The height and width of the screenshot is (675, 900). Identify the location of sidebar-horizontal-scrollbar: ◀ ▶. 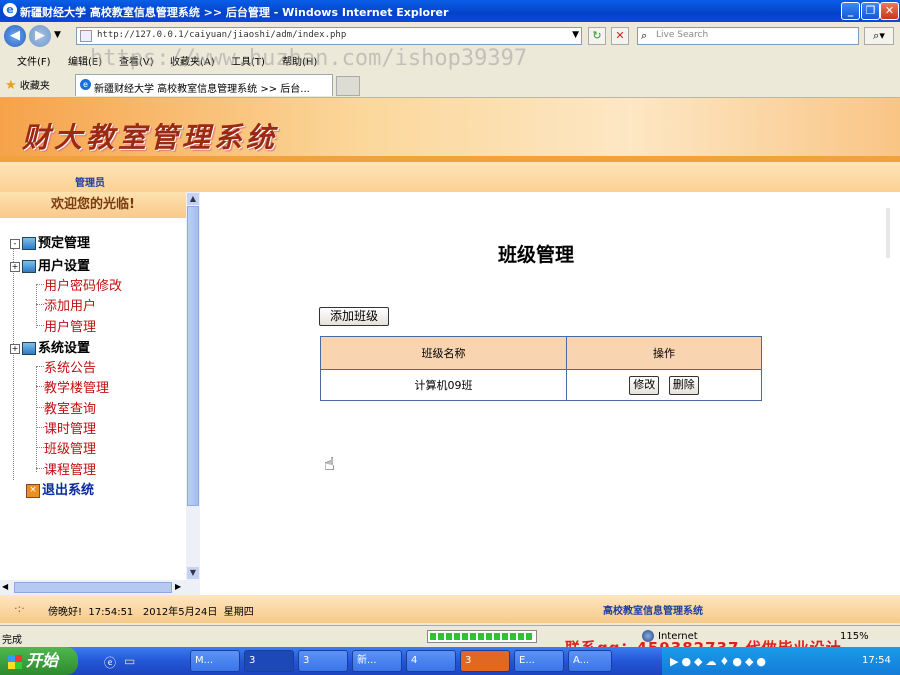
(93, 587).